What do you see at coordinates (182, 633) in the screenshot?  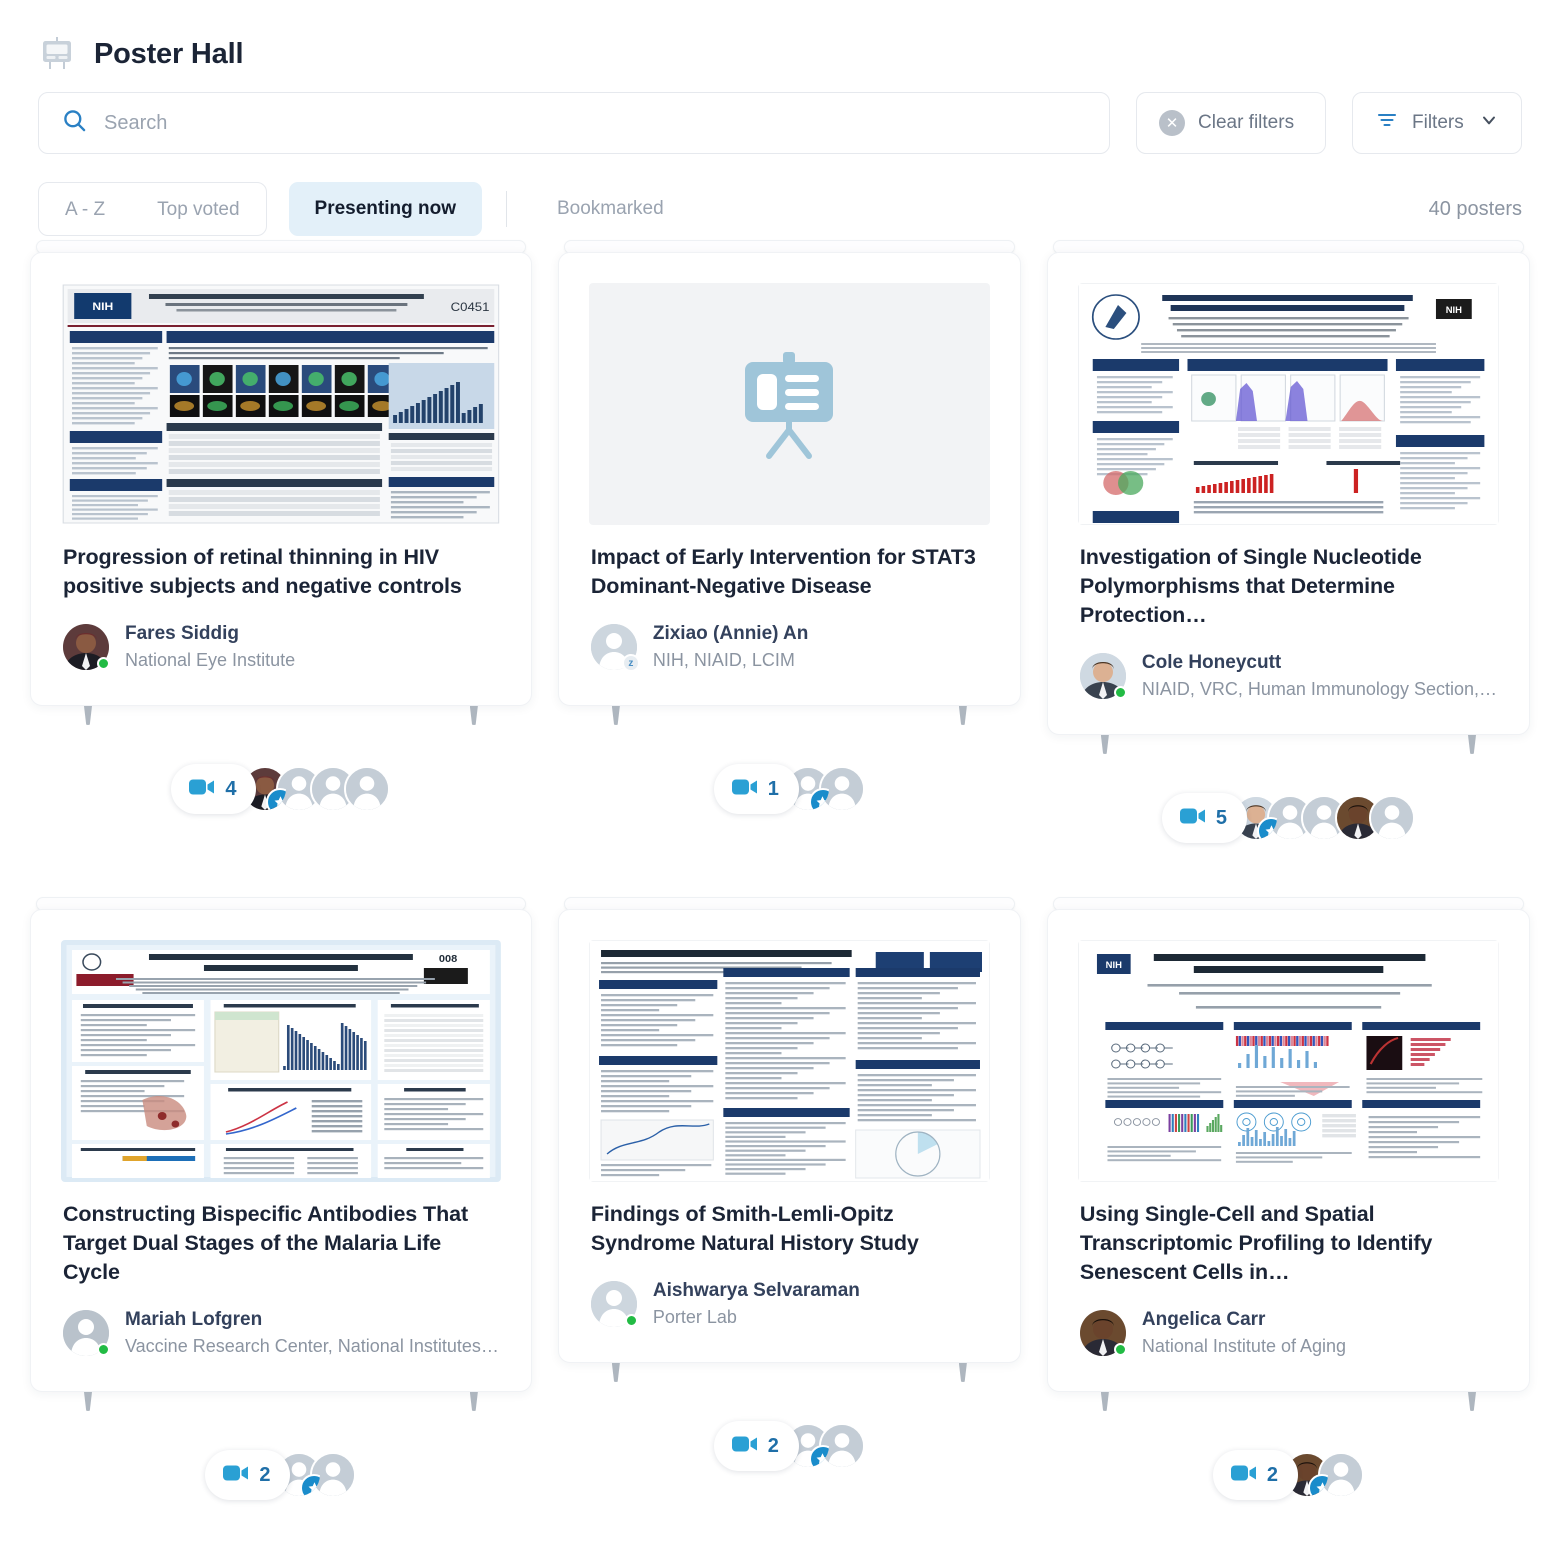 I see `author-name: Fares Siddig` at bounding box center [182, 633].